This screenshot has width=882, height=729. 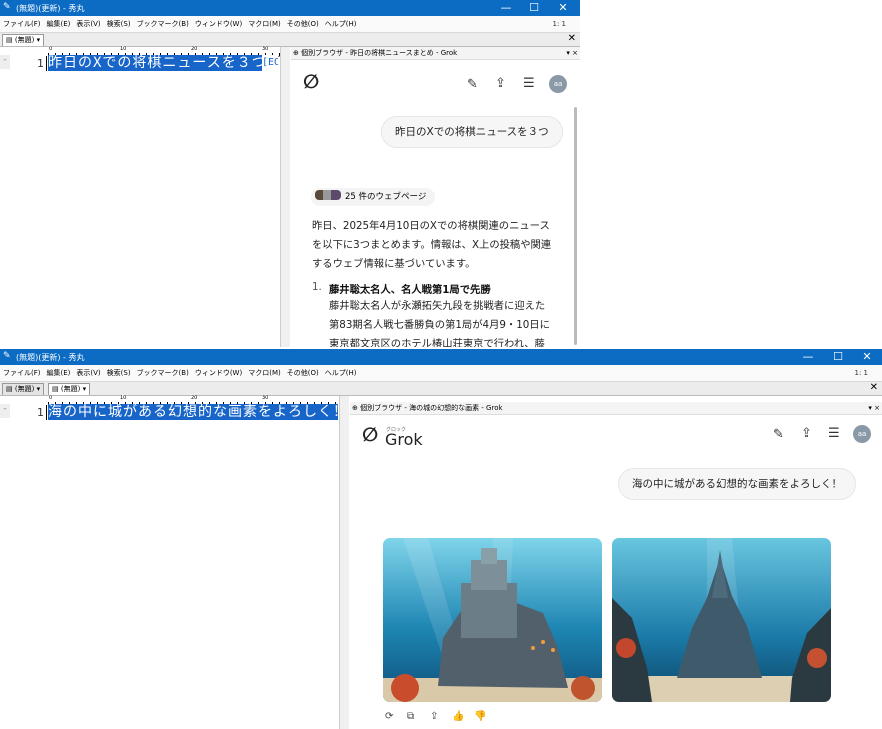 What do you see at coordinates (437, 342) in the screenshot?
I see `list-body-line: 東京都文京区のホテル椿山荘東京で行われ、藤` at bounding box center [437, 342].